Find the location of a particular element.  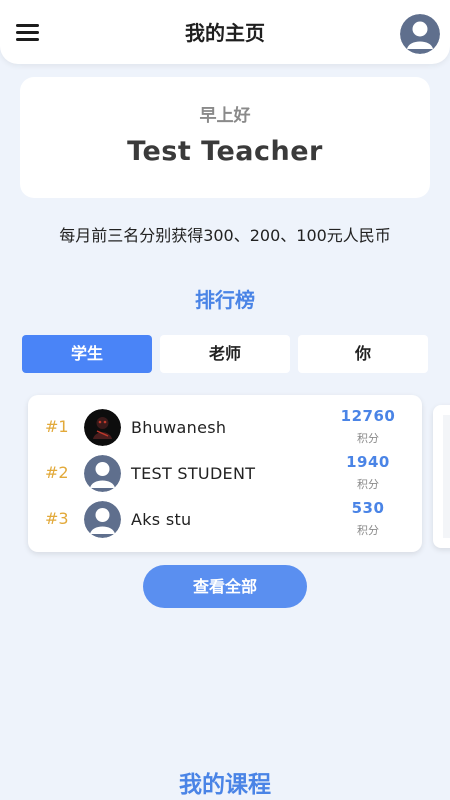

dark-photo-avatar-icon is located at coordinates (102, 427).